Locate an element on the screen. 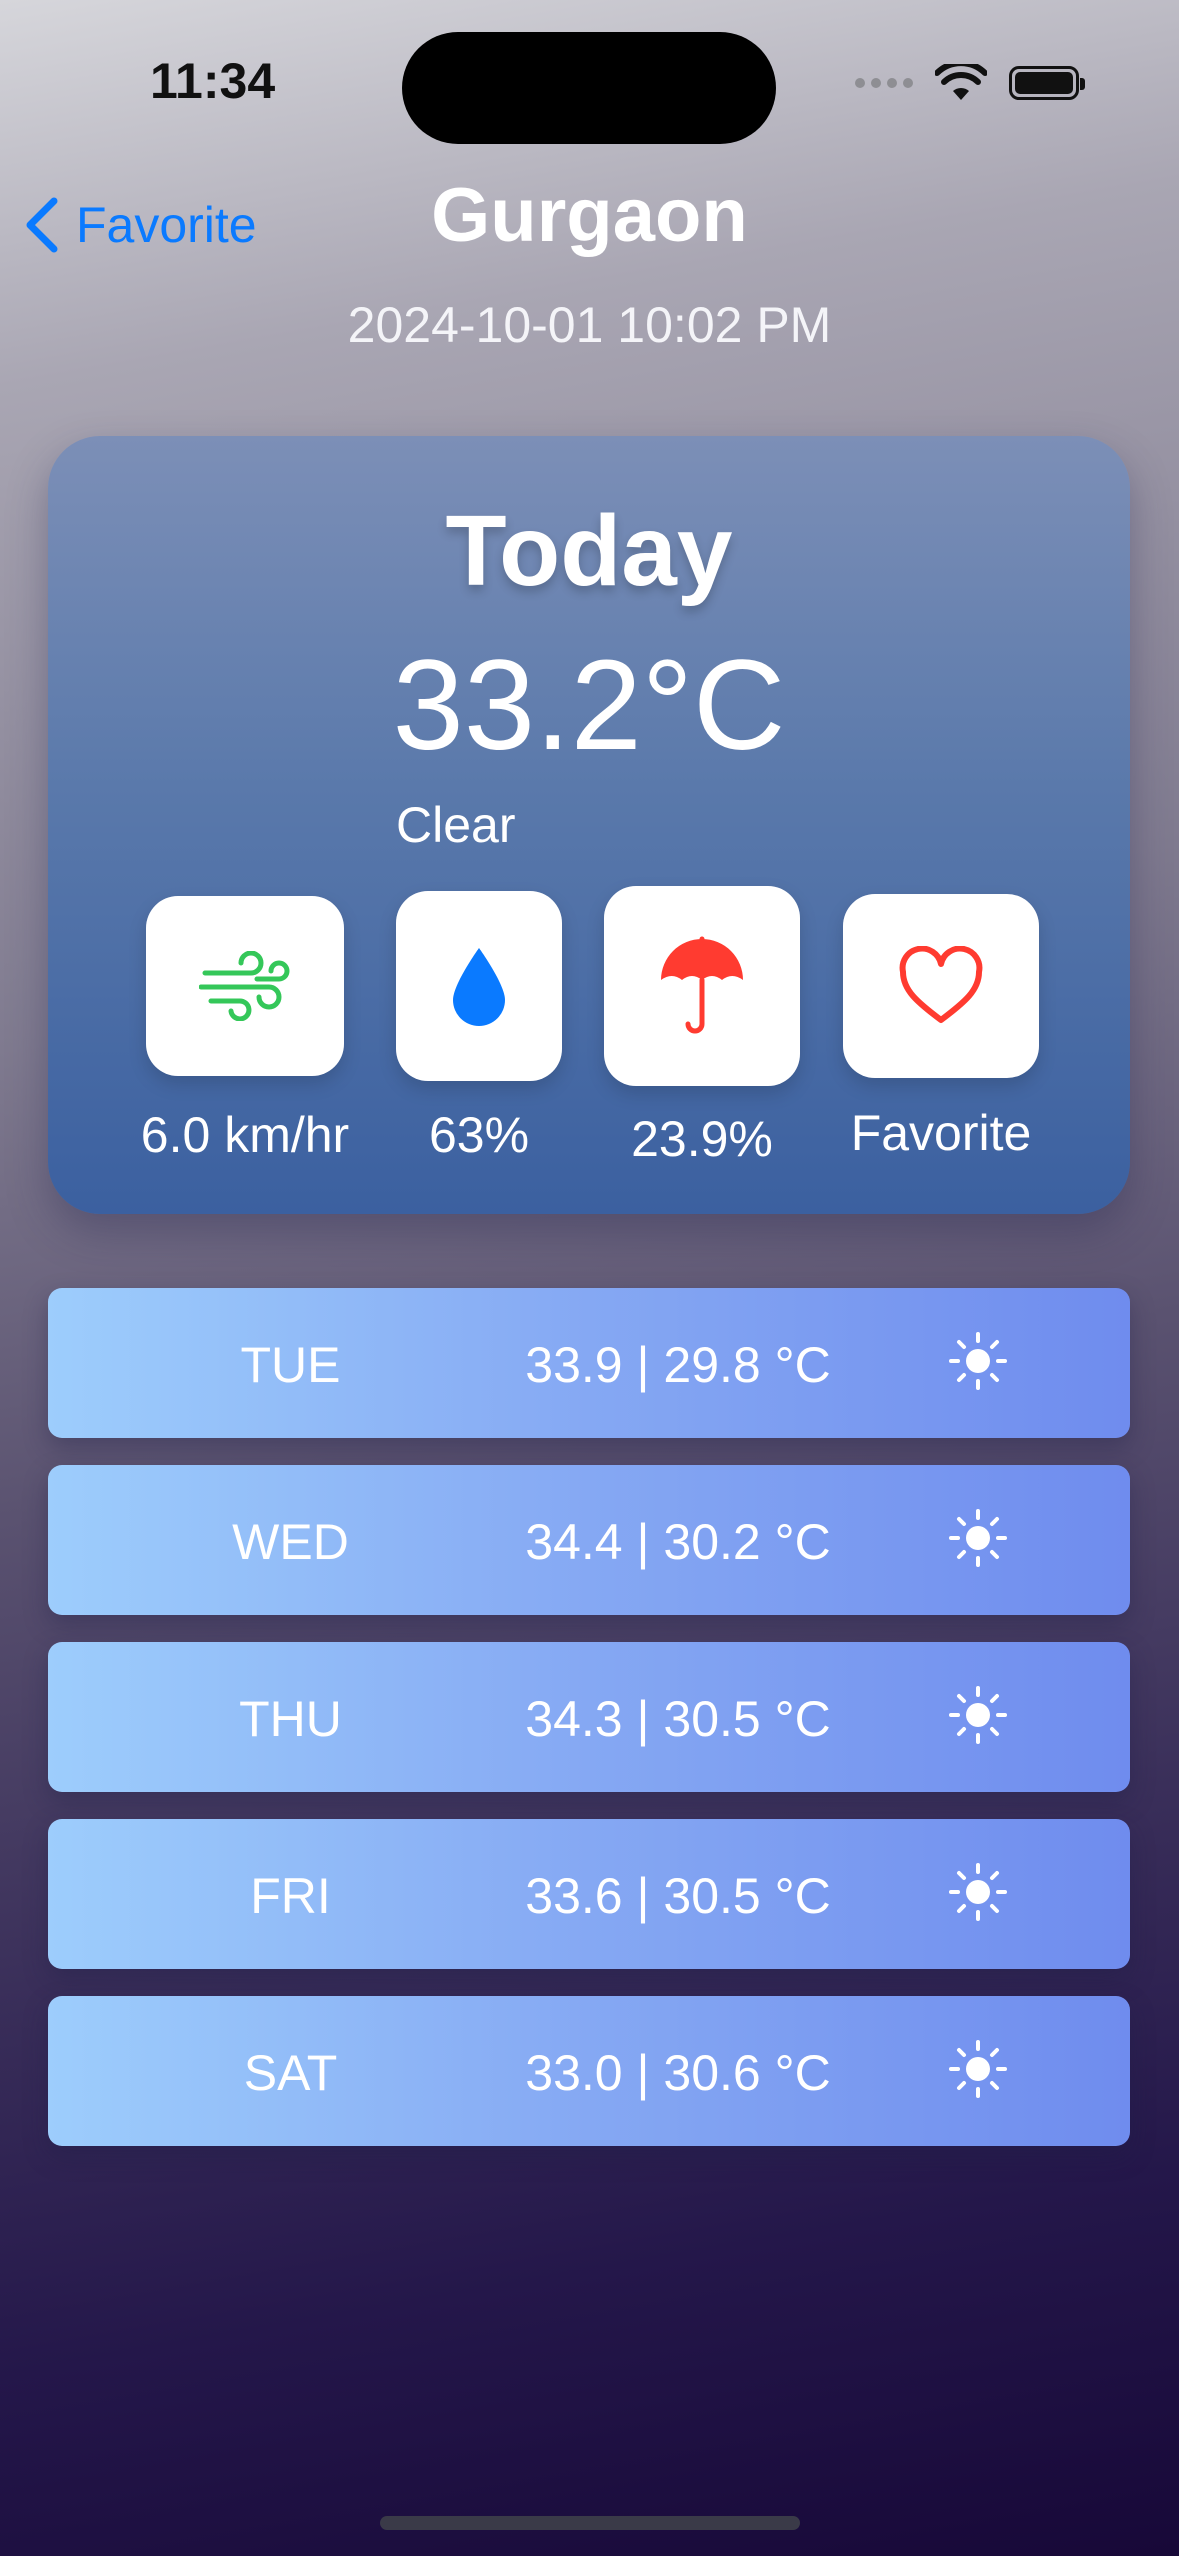 This screenshot has width=1179, height=2556. forecast-temp-range: 33.9 | 29.8 °C is located at coordinates (678, 1365).